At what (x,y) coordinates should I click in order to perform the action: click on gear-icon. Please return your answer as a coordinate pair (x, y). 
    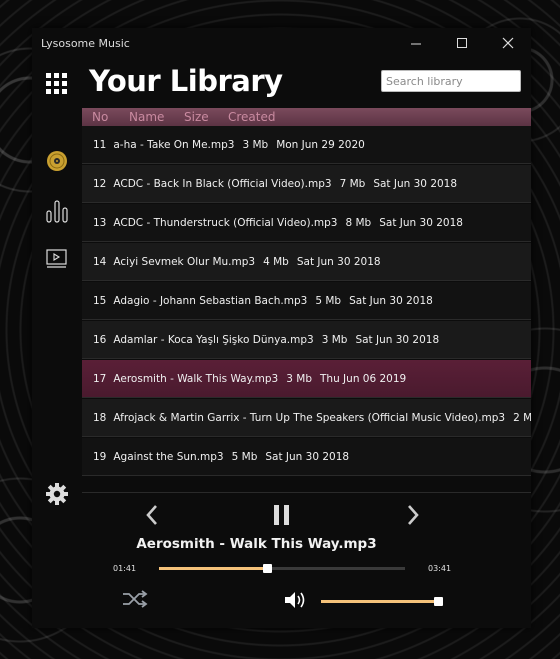
    Looking at the image, I should click on (57, 494).